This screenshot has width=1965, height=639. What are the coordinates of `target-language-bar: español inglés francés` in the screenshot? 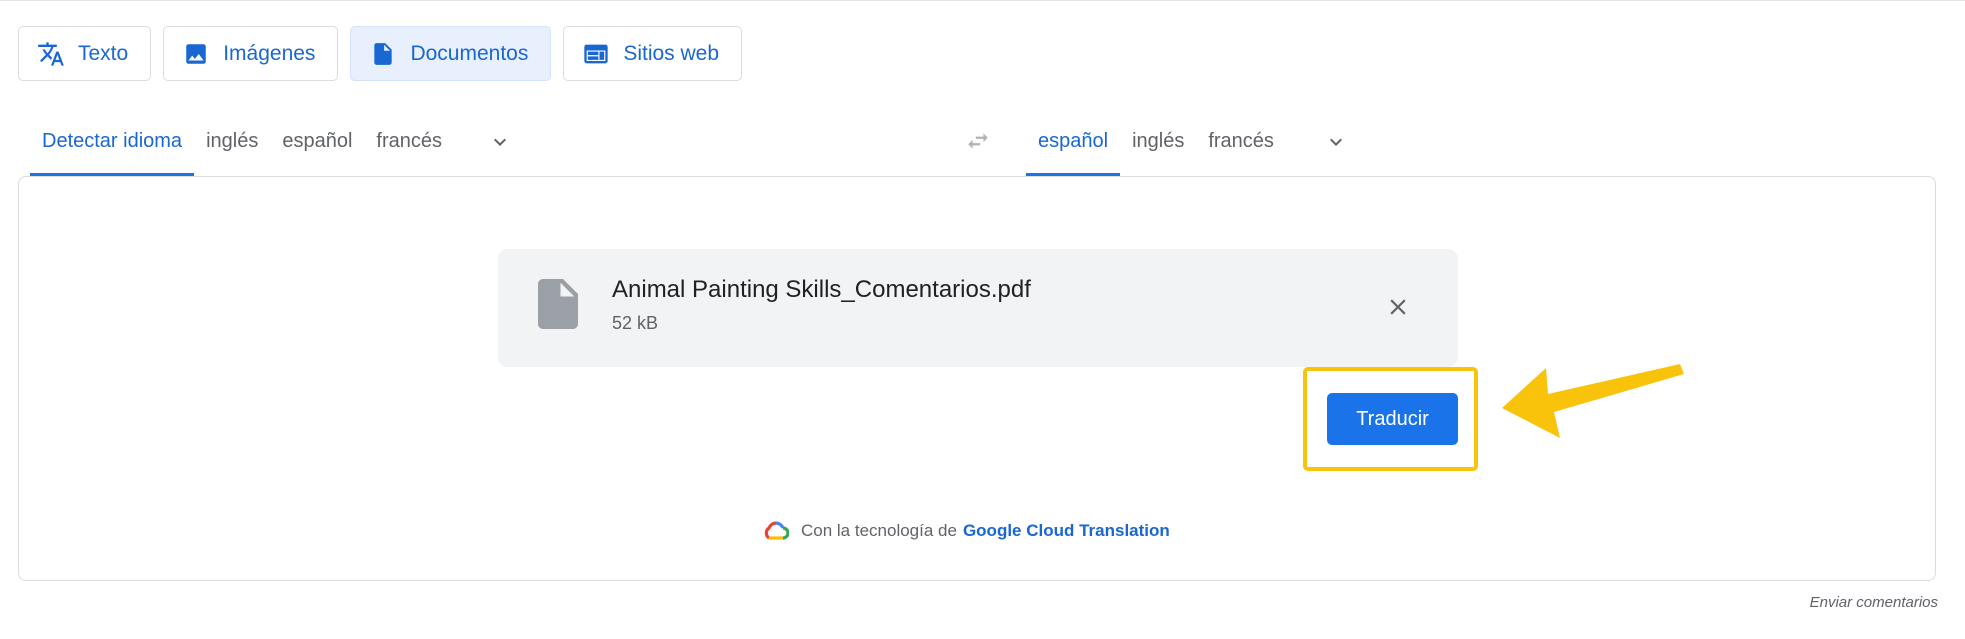 It's located at (1189, 143).